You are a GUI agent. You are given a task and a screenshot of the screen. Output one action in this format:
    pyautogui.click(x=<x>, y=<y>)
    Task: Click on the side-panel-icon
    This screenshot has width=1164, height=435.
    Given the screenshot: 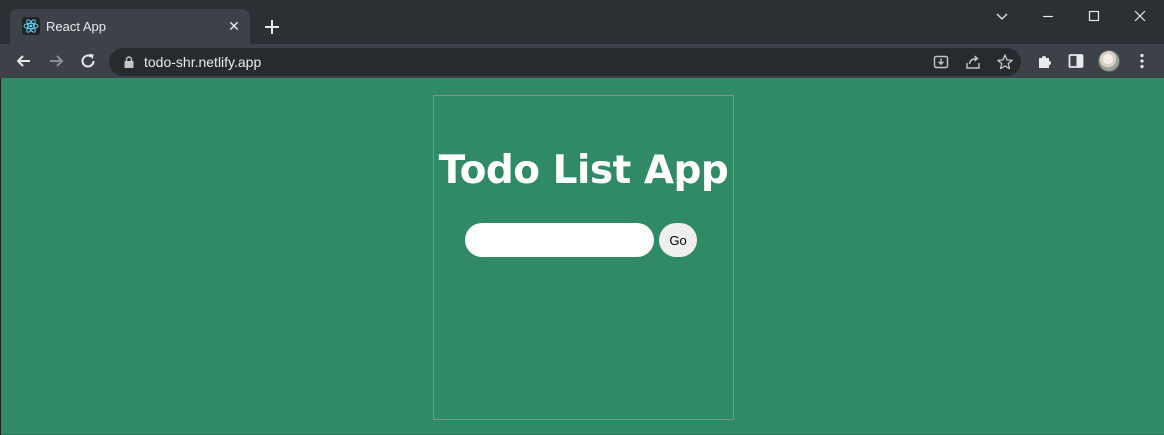 What is the action you would take?
    pyautogui.click(x=1076, y=61)
    